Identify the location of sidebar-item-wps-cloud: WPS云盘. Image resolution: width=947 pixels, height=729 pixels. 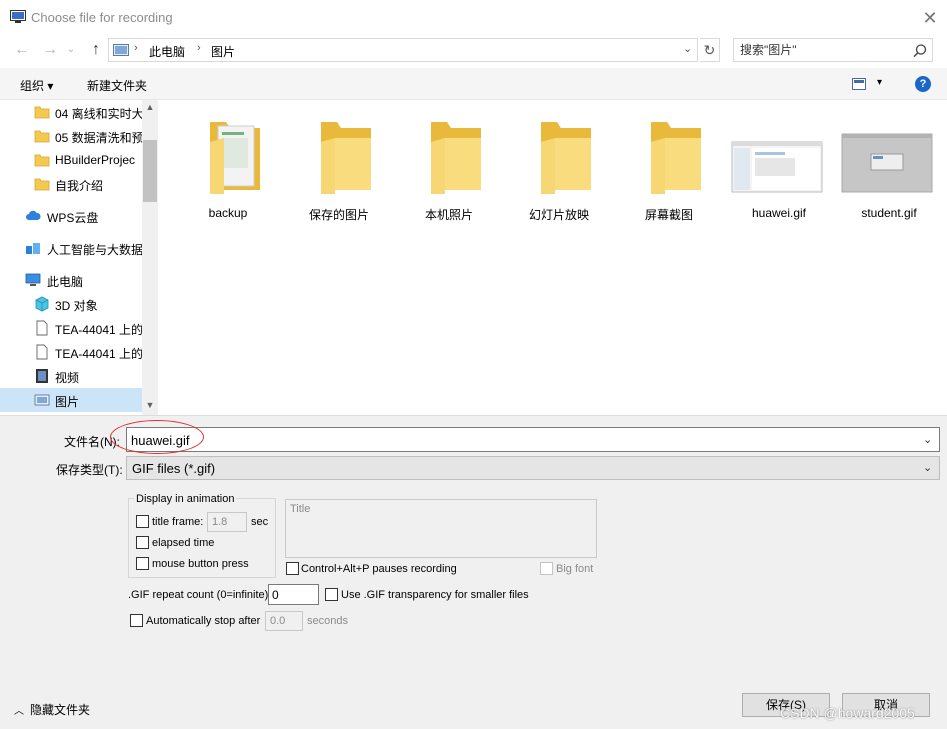
(71, 216).